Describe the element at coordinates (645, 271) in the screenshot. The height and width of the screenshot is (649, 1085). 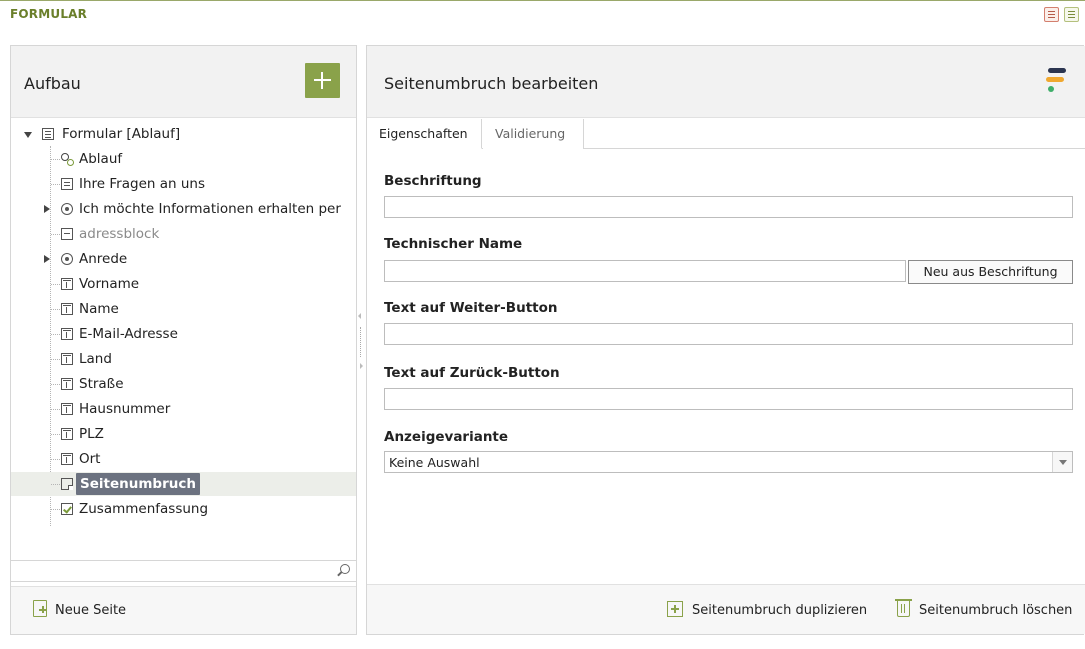
I see `technischer-name-input` at that location.